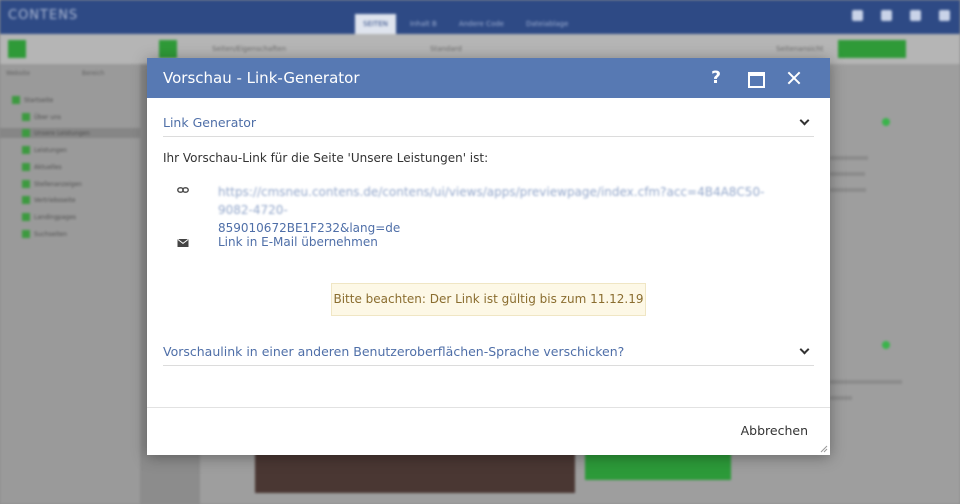  I want to click on top-tabs: SEITEN Inhalt B Andere Code Dateiablage, so click(465, 24).